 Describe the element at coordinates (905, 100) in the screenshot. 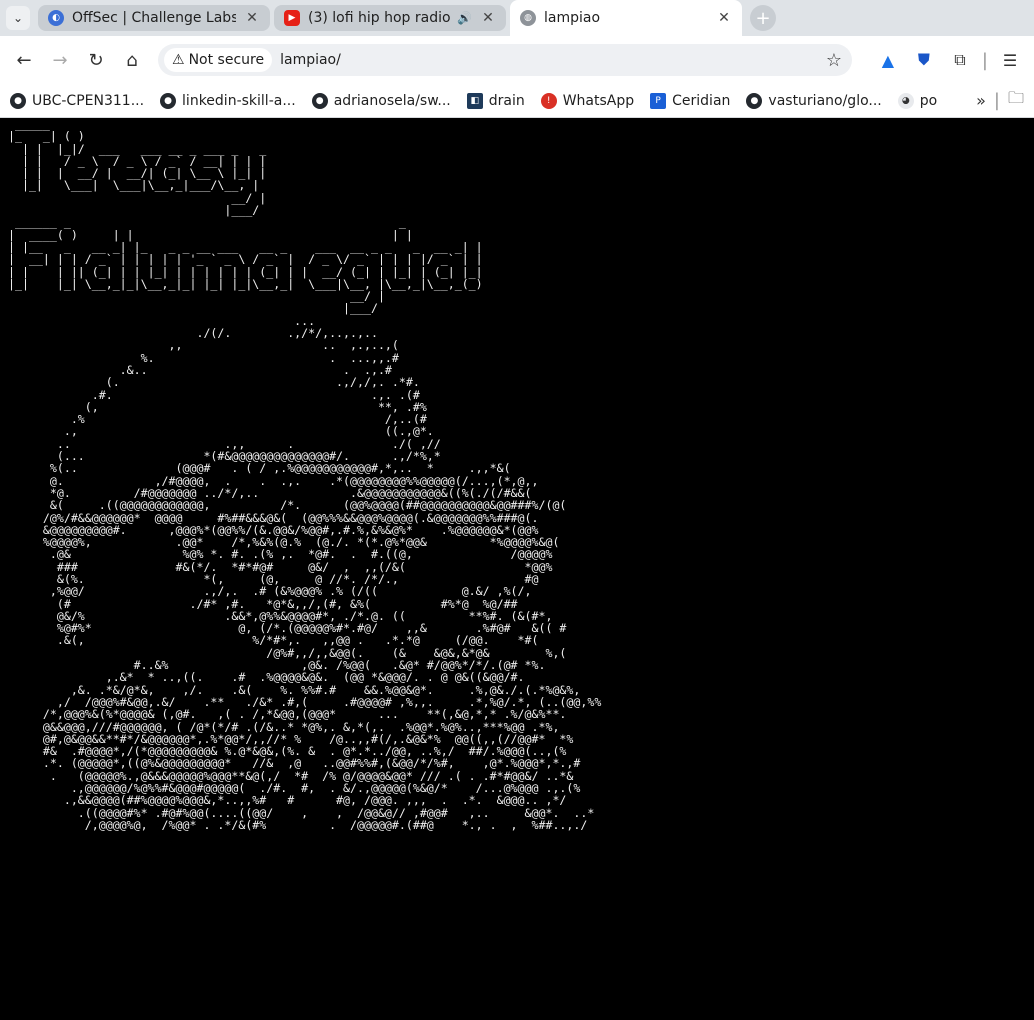

I see `po-icon: ◕` at that location.